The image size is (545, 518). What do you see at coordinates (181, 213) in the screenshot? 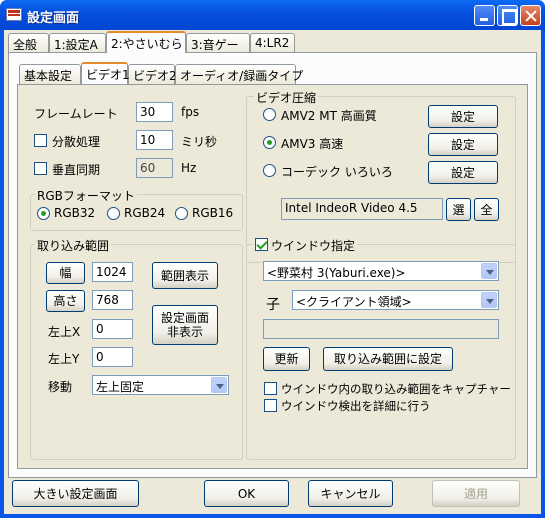
I see `rgb16-radio` at bounding box center [181, 213].